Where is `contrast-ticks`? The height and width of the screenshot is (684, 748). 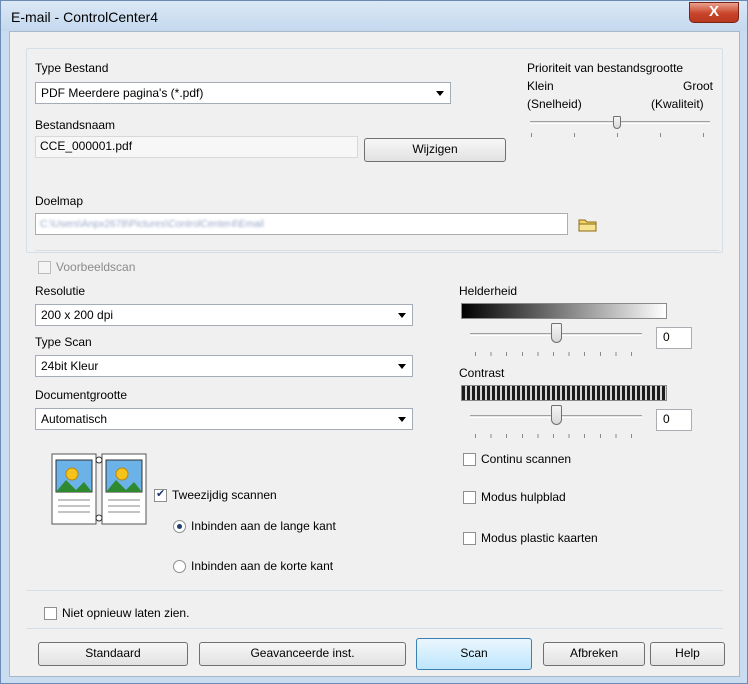 contrast-ticks is located at coordinates (560, 436).